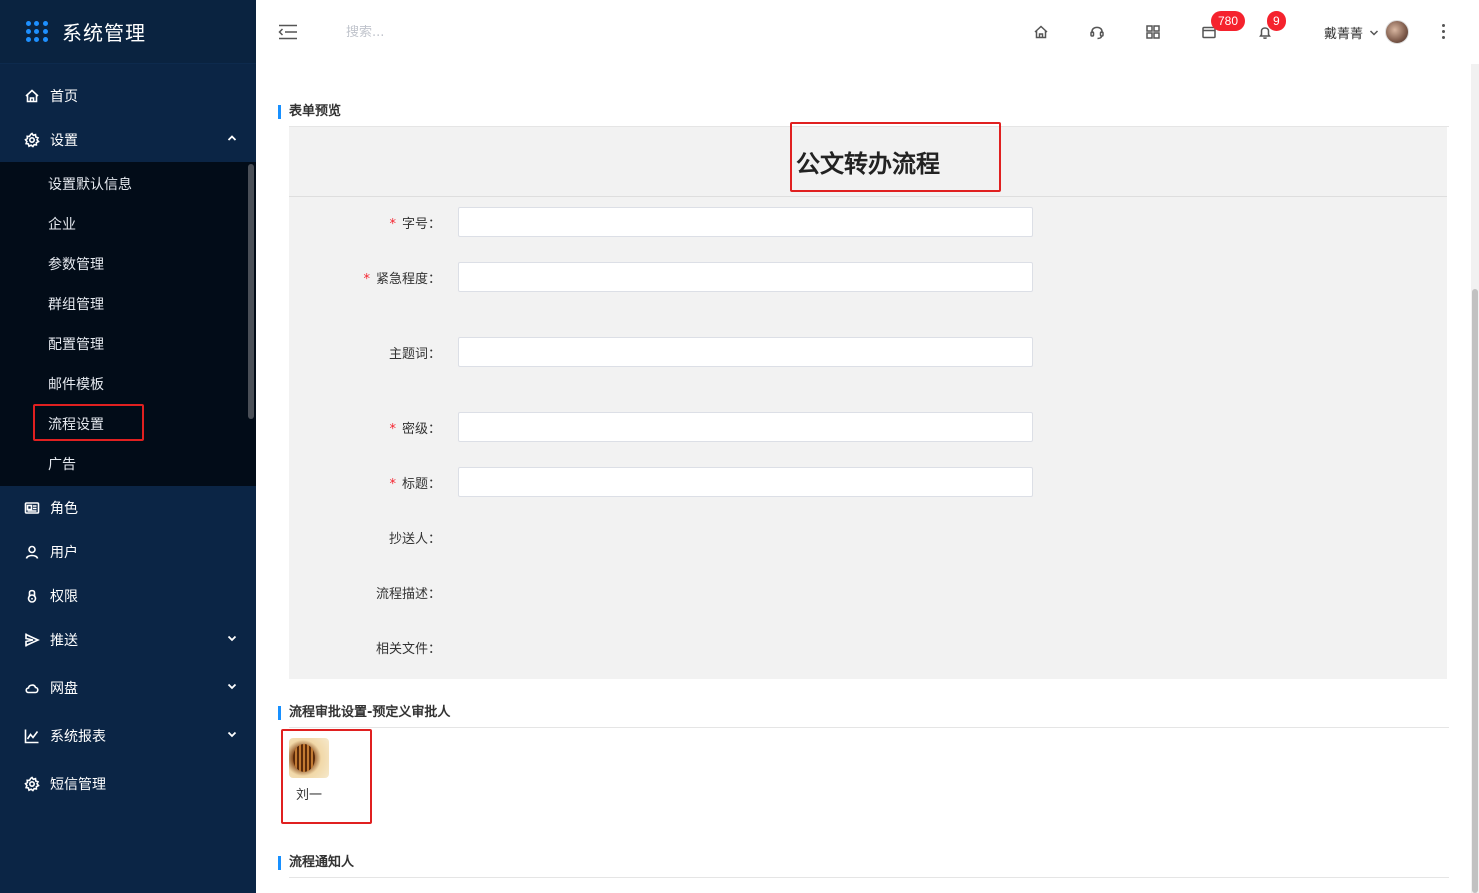 The height and width of the screenshot is (893, 1479). Describe the element at coordinates (64, 97) in the screenshot. I see `sidebar-item-label: 首页` at that location.